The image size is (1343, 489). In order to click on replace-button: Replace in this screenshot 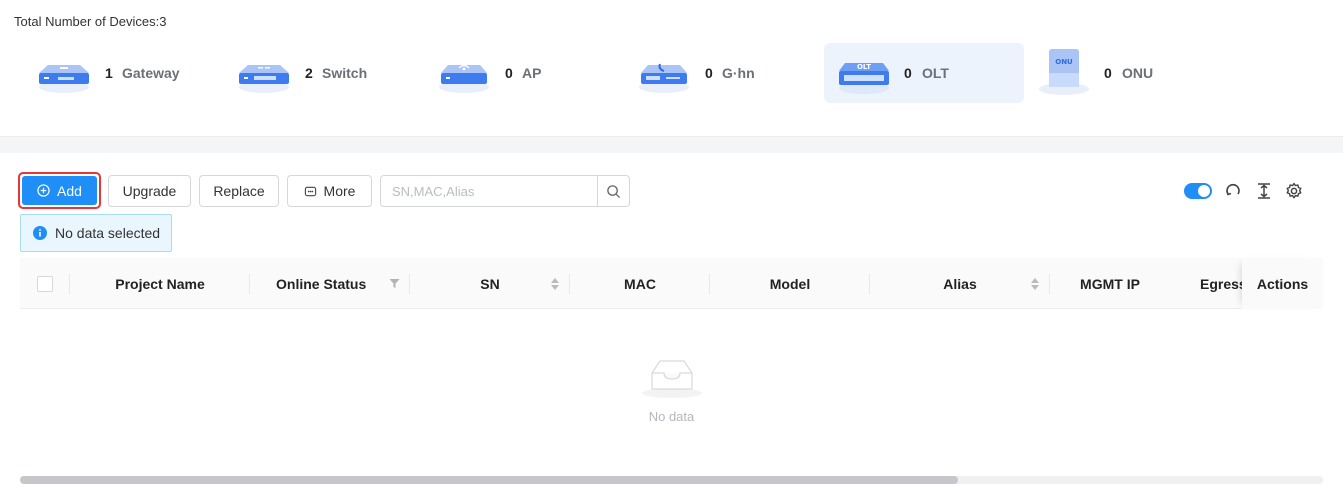, I will do `click(239, 191)`.